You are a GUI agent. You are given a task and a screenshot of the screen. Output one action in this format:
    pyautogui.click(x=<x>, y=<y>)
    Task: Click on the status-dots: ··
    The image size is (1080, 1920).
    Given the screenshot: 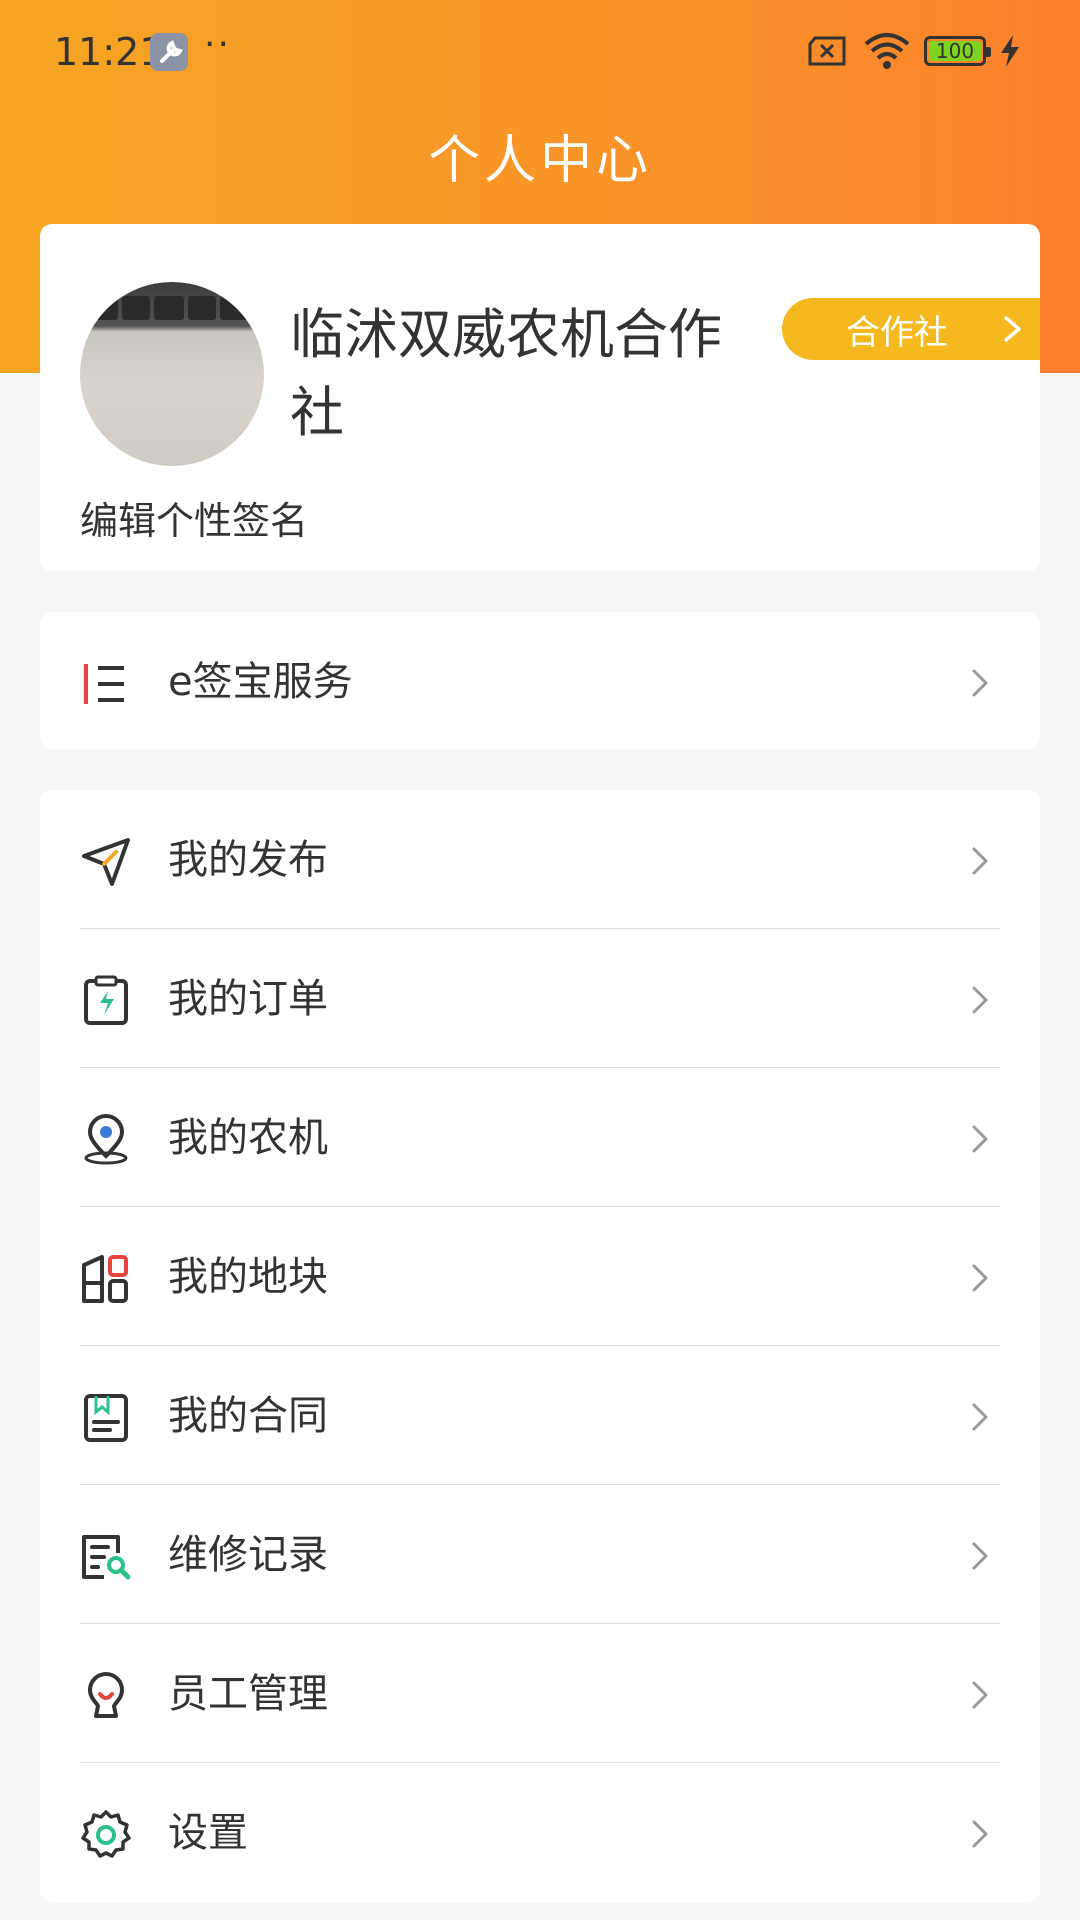 What is the action you would take?
    pyautogui.click(x=217, y=44)
    